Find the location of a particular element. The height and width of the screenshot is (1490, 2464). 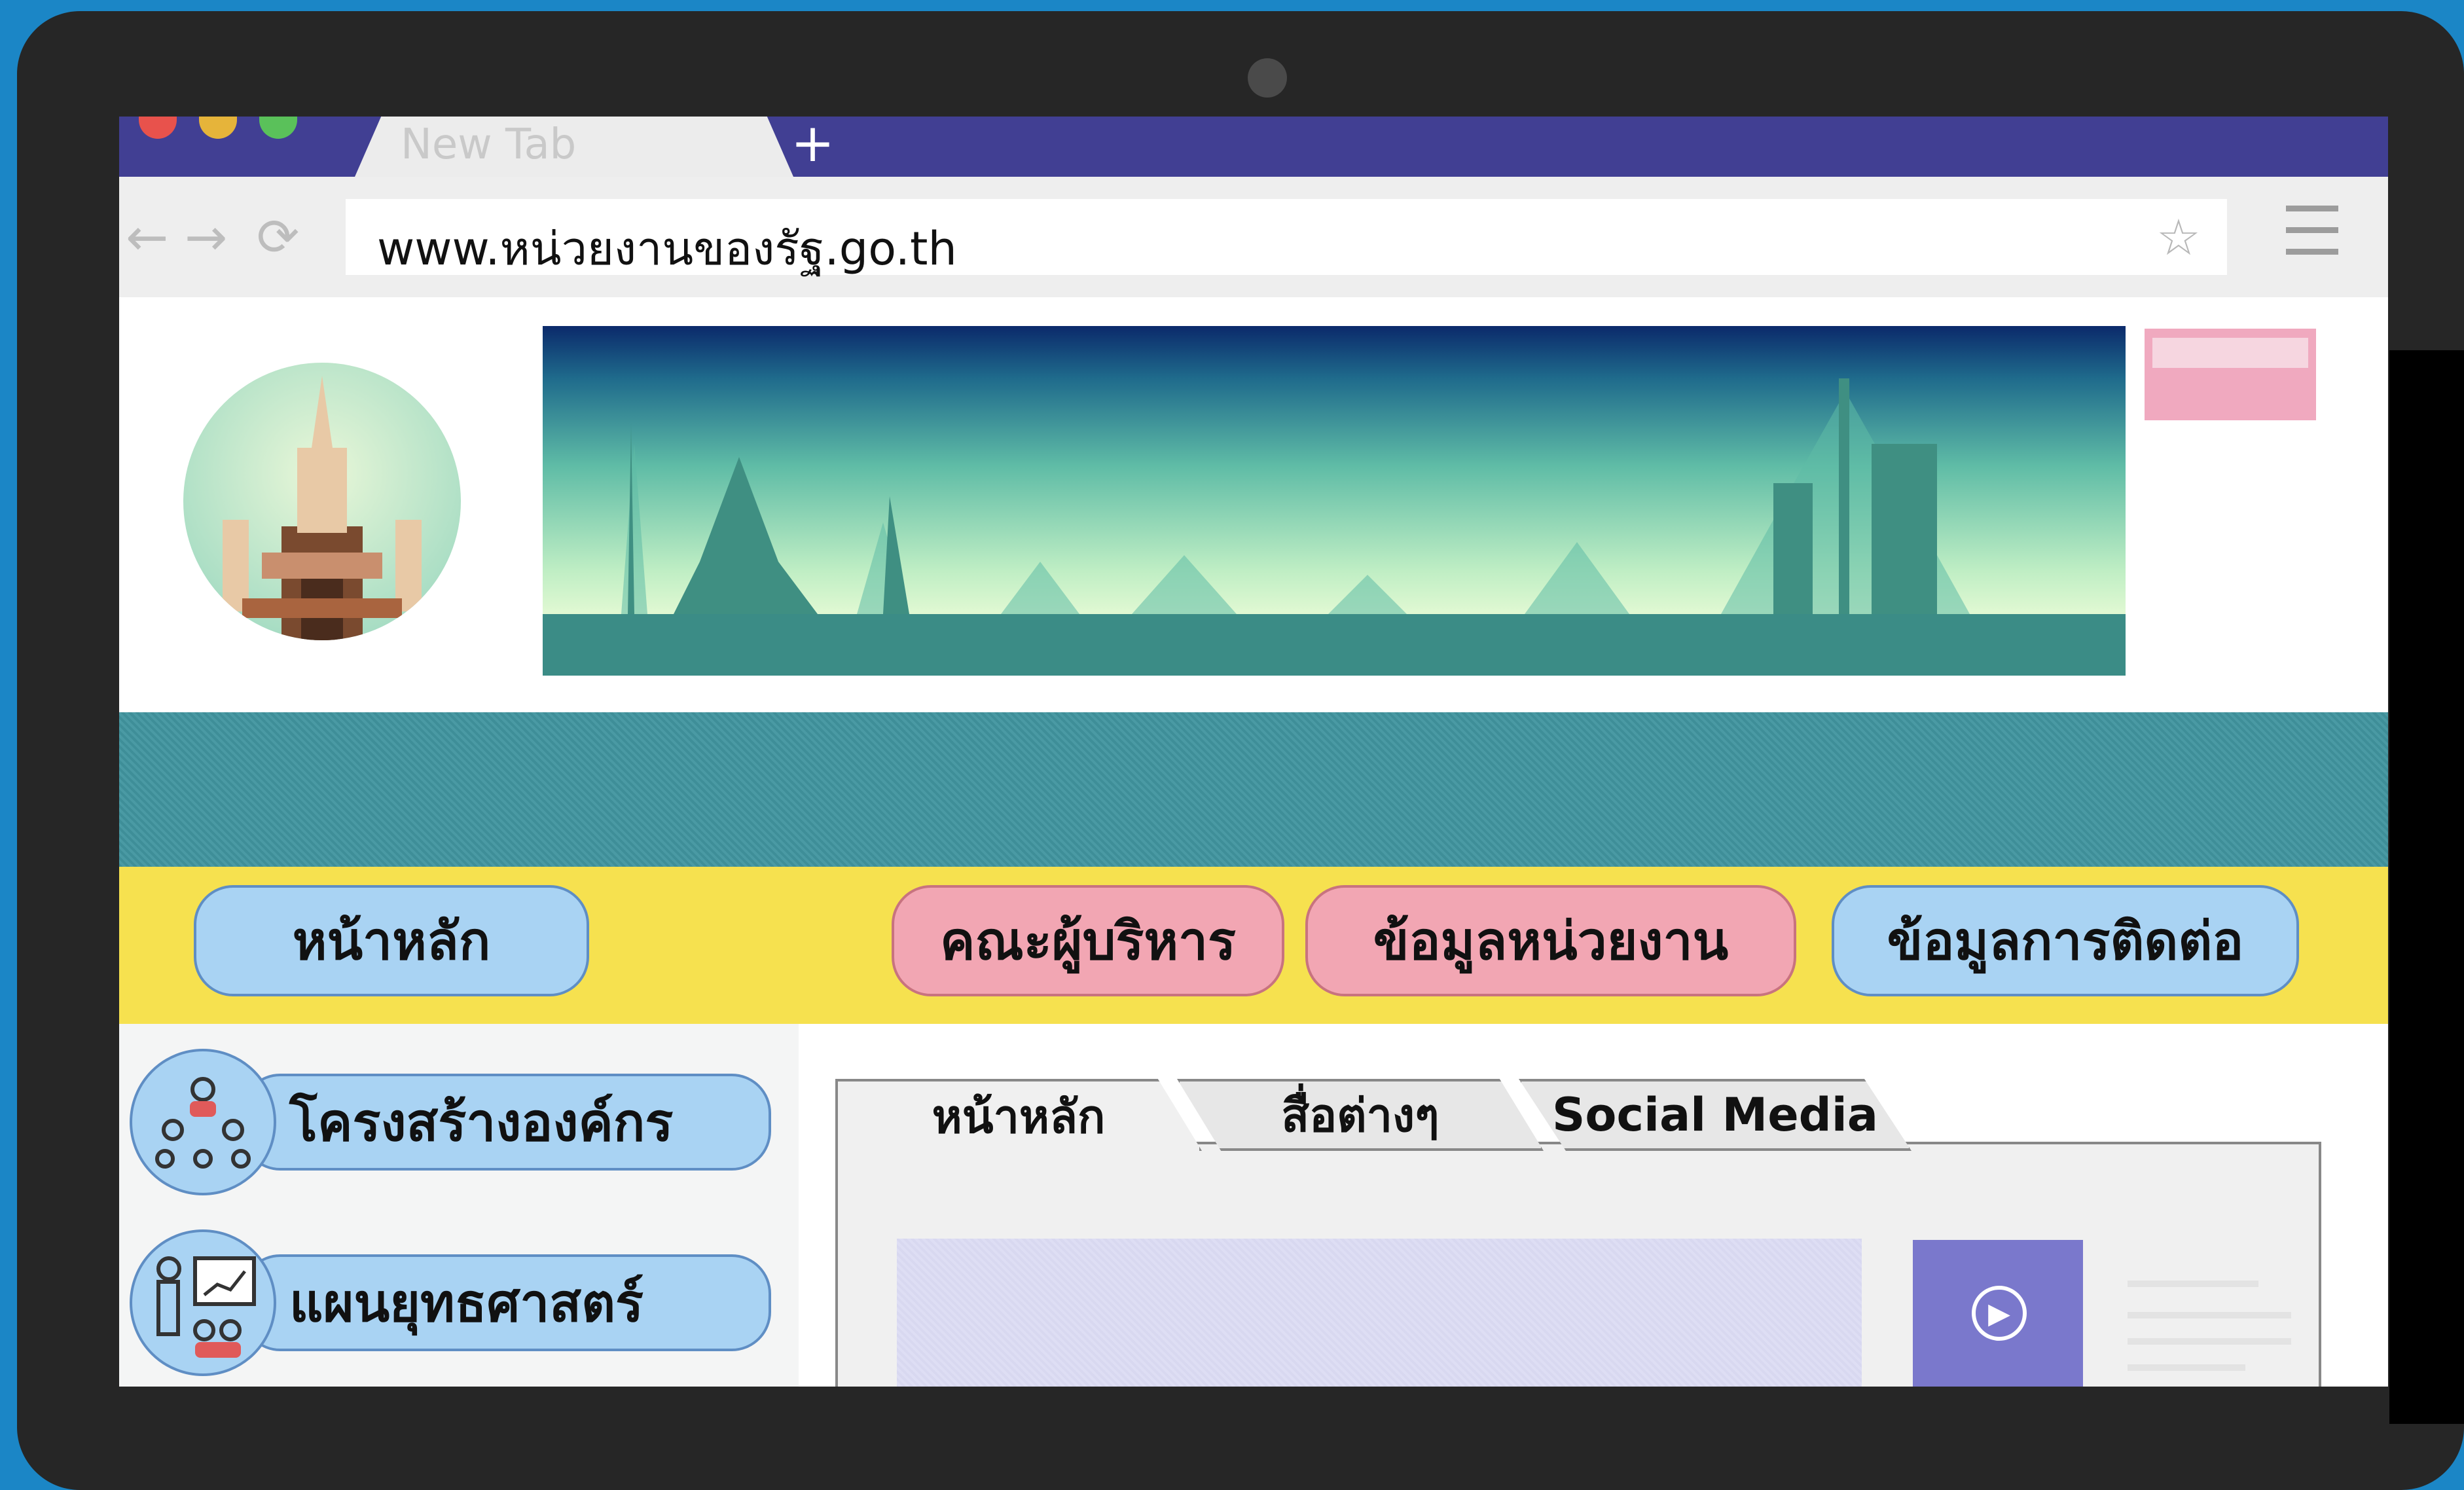

sidebar-item-label: แผนยุทธศาสตร์ is located at coordinates (506, 1302).